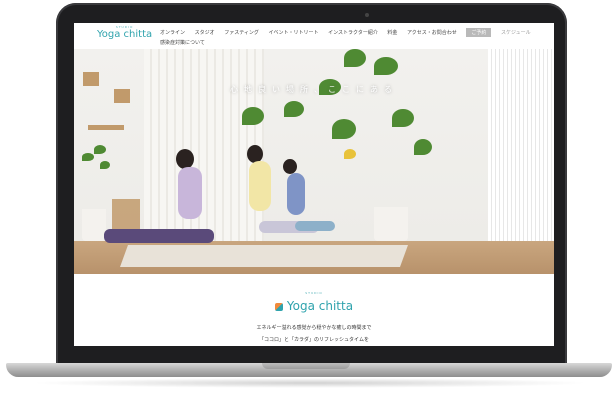  What do you see at coordinates (306, 366) in the screenshot?
I see `laptop-notch` at bounding box center [306, 366].